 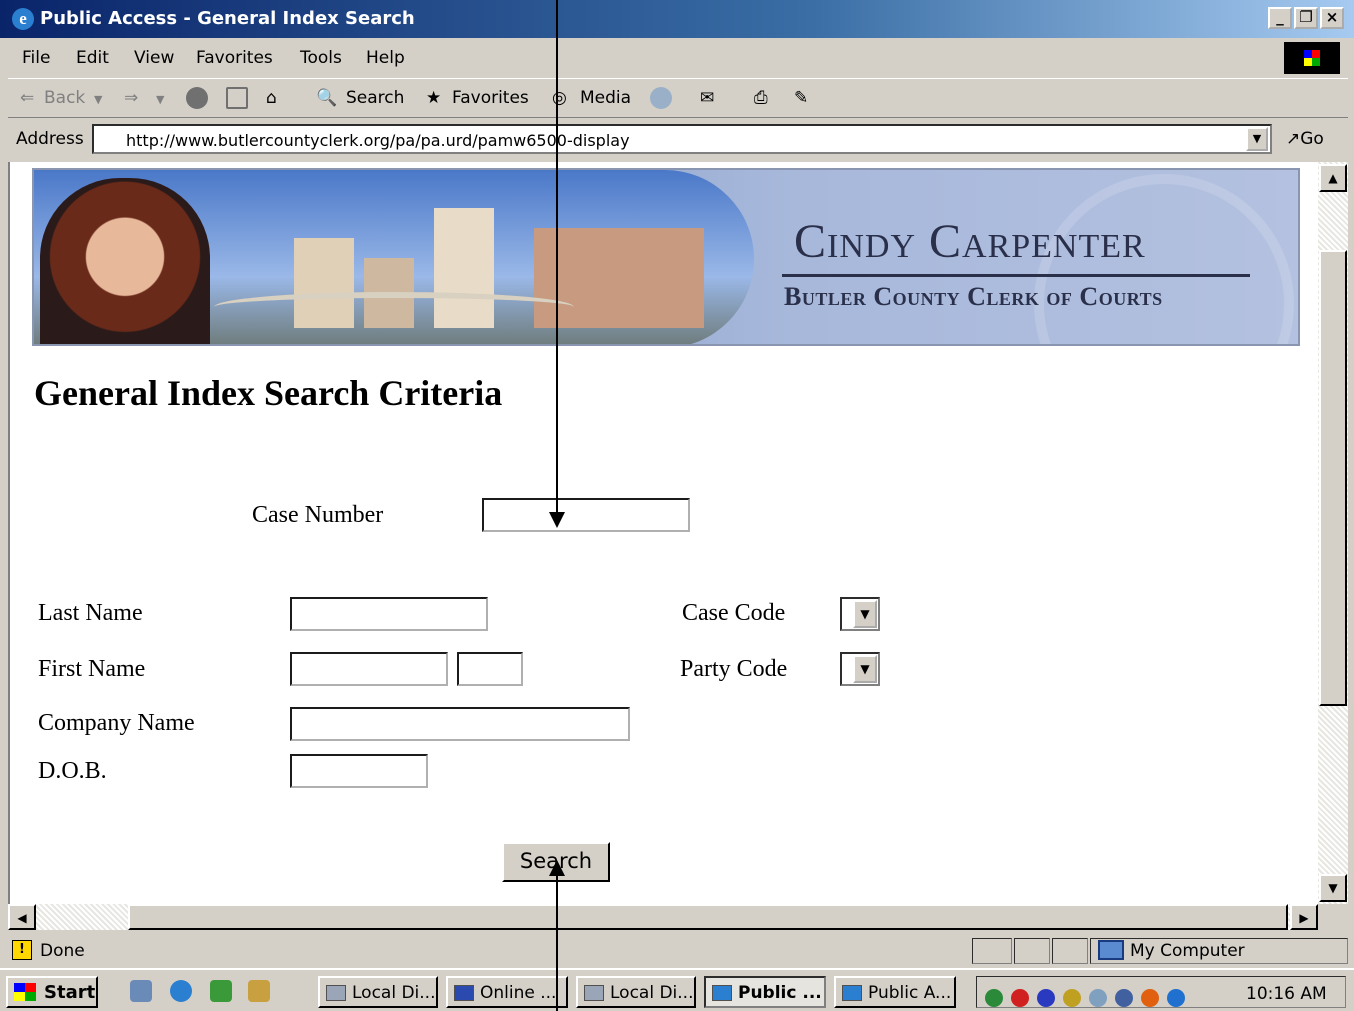 I want to click on case-number-label: Case Number, so click(x=318, y=515).